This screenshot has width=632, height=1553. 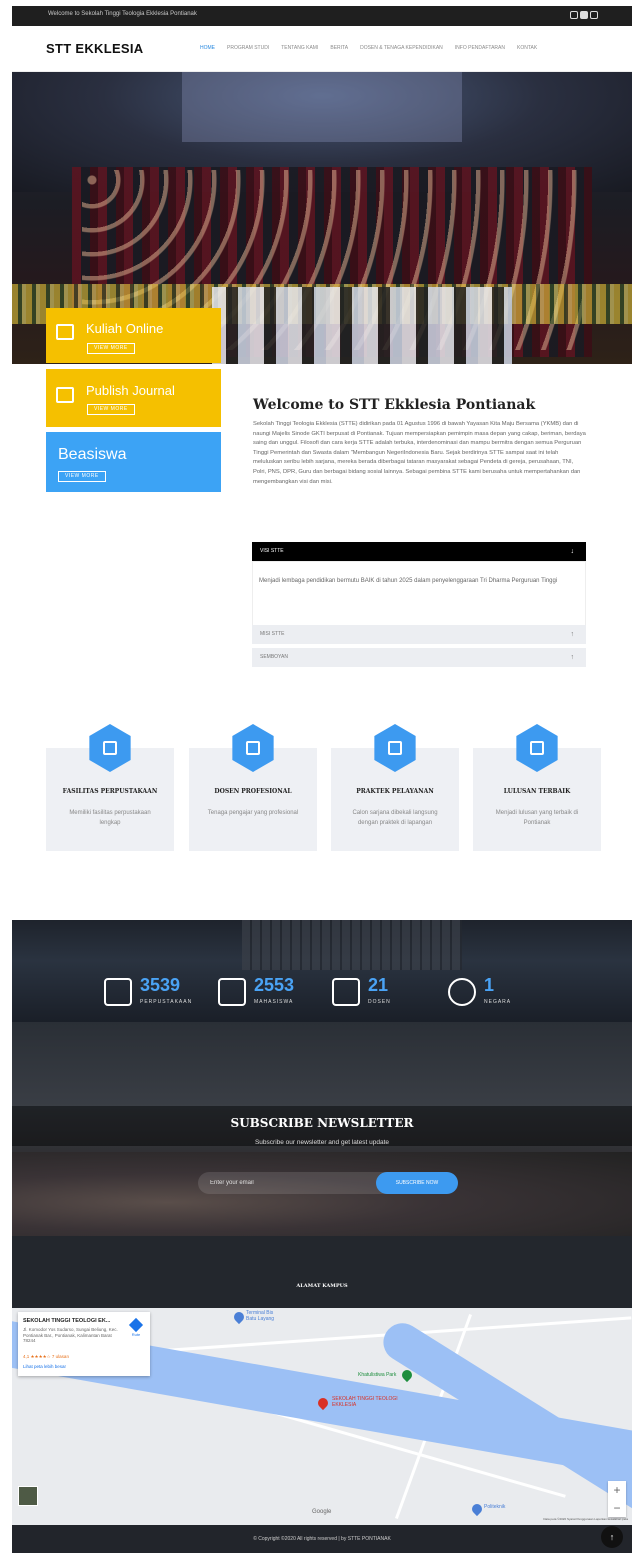 What do you see at coordinates (253, 748) in the screenshot?
I see `lecturer-icon` at bounding box center [253, 748].